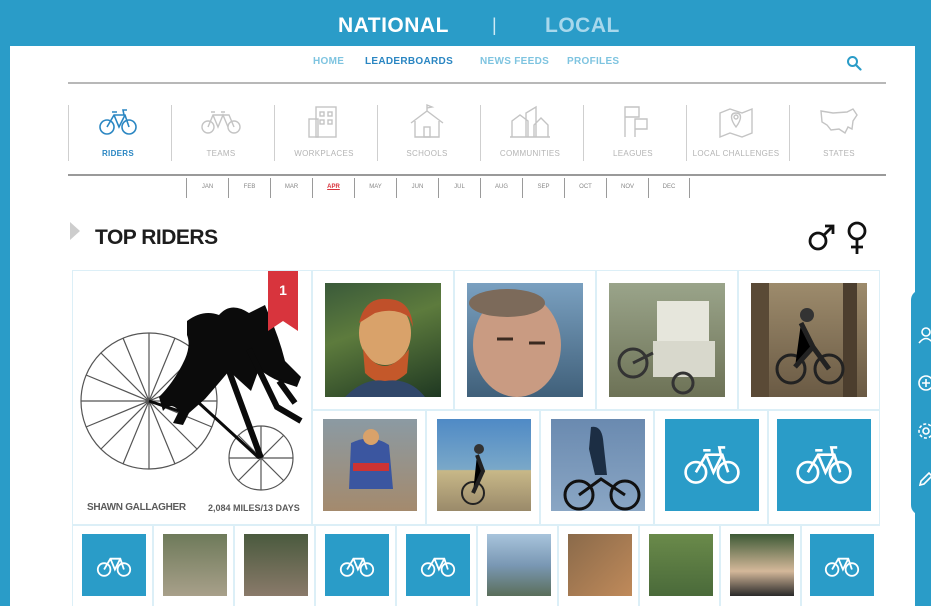  What do you see at coordinates (924, 335) in the screenshot?
I see `user-icon` at bounding box center [924, 335].